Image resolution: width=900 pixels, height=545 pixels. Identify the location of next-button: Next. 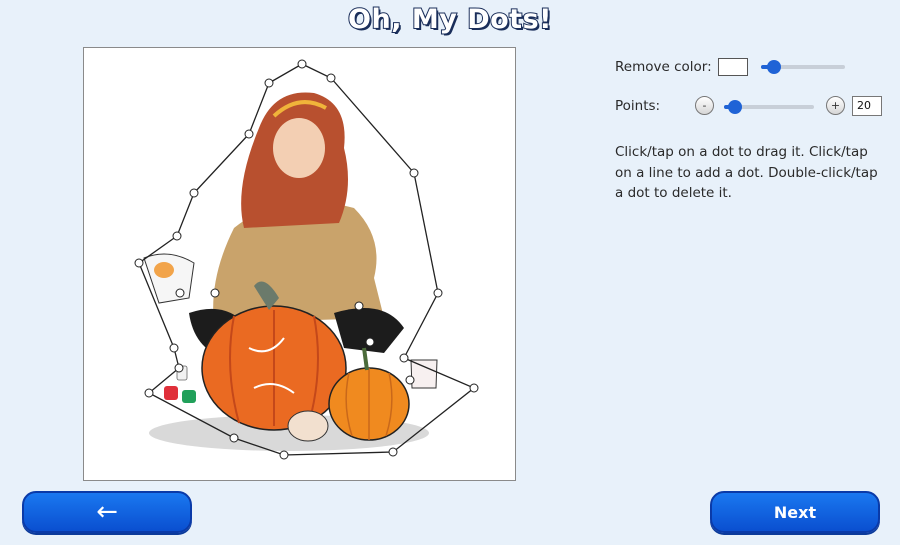
(795, 512).